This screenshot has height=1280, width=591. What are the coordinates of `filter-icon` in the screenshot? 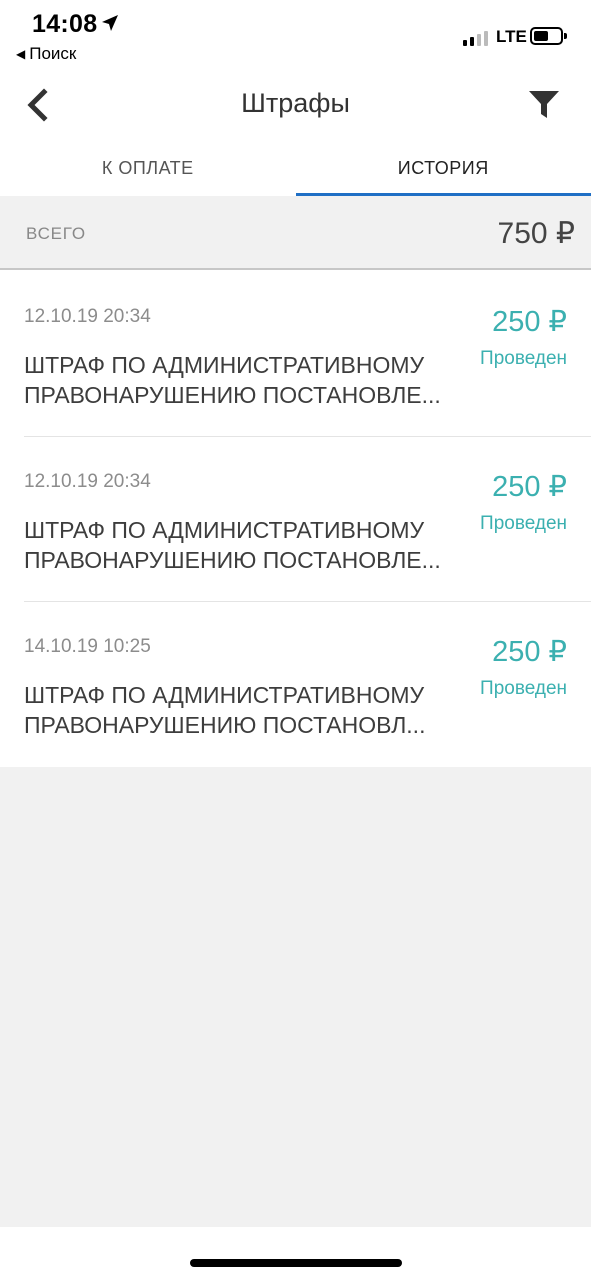 It's located at (544, 104).